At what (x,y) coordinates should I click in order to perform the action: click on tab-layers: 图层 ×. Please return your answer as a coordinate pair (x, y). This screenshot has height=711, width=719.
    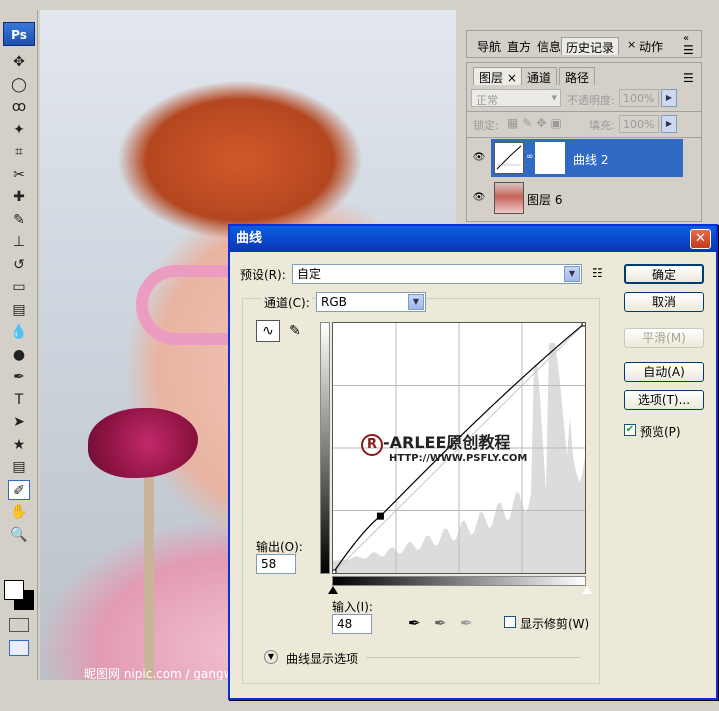
    Looking at the image, I should click on (498, 76).